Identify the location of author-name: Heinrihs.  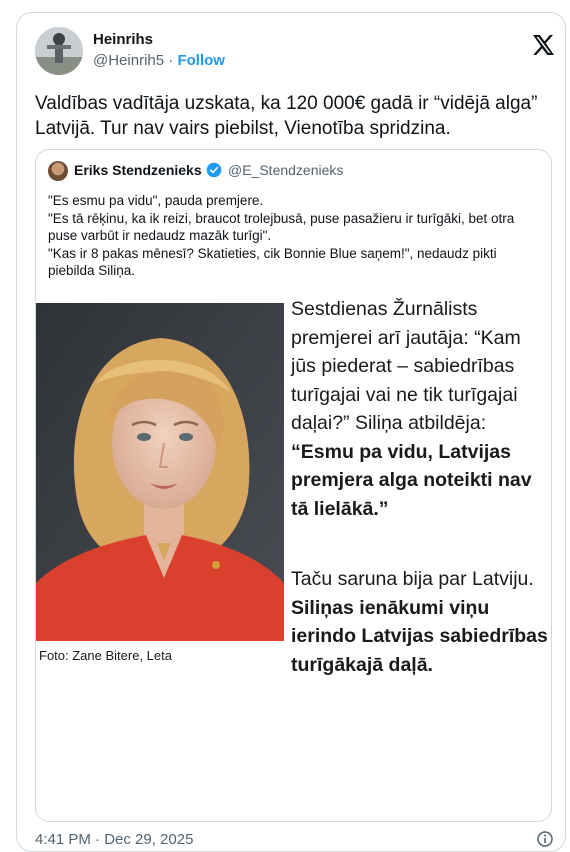
(123, 39).